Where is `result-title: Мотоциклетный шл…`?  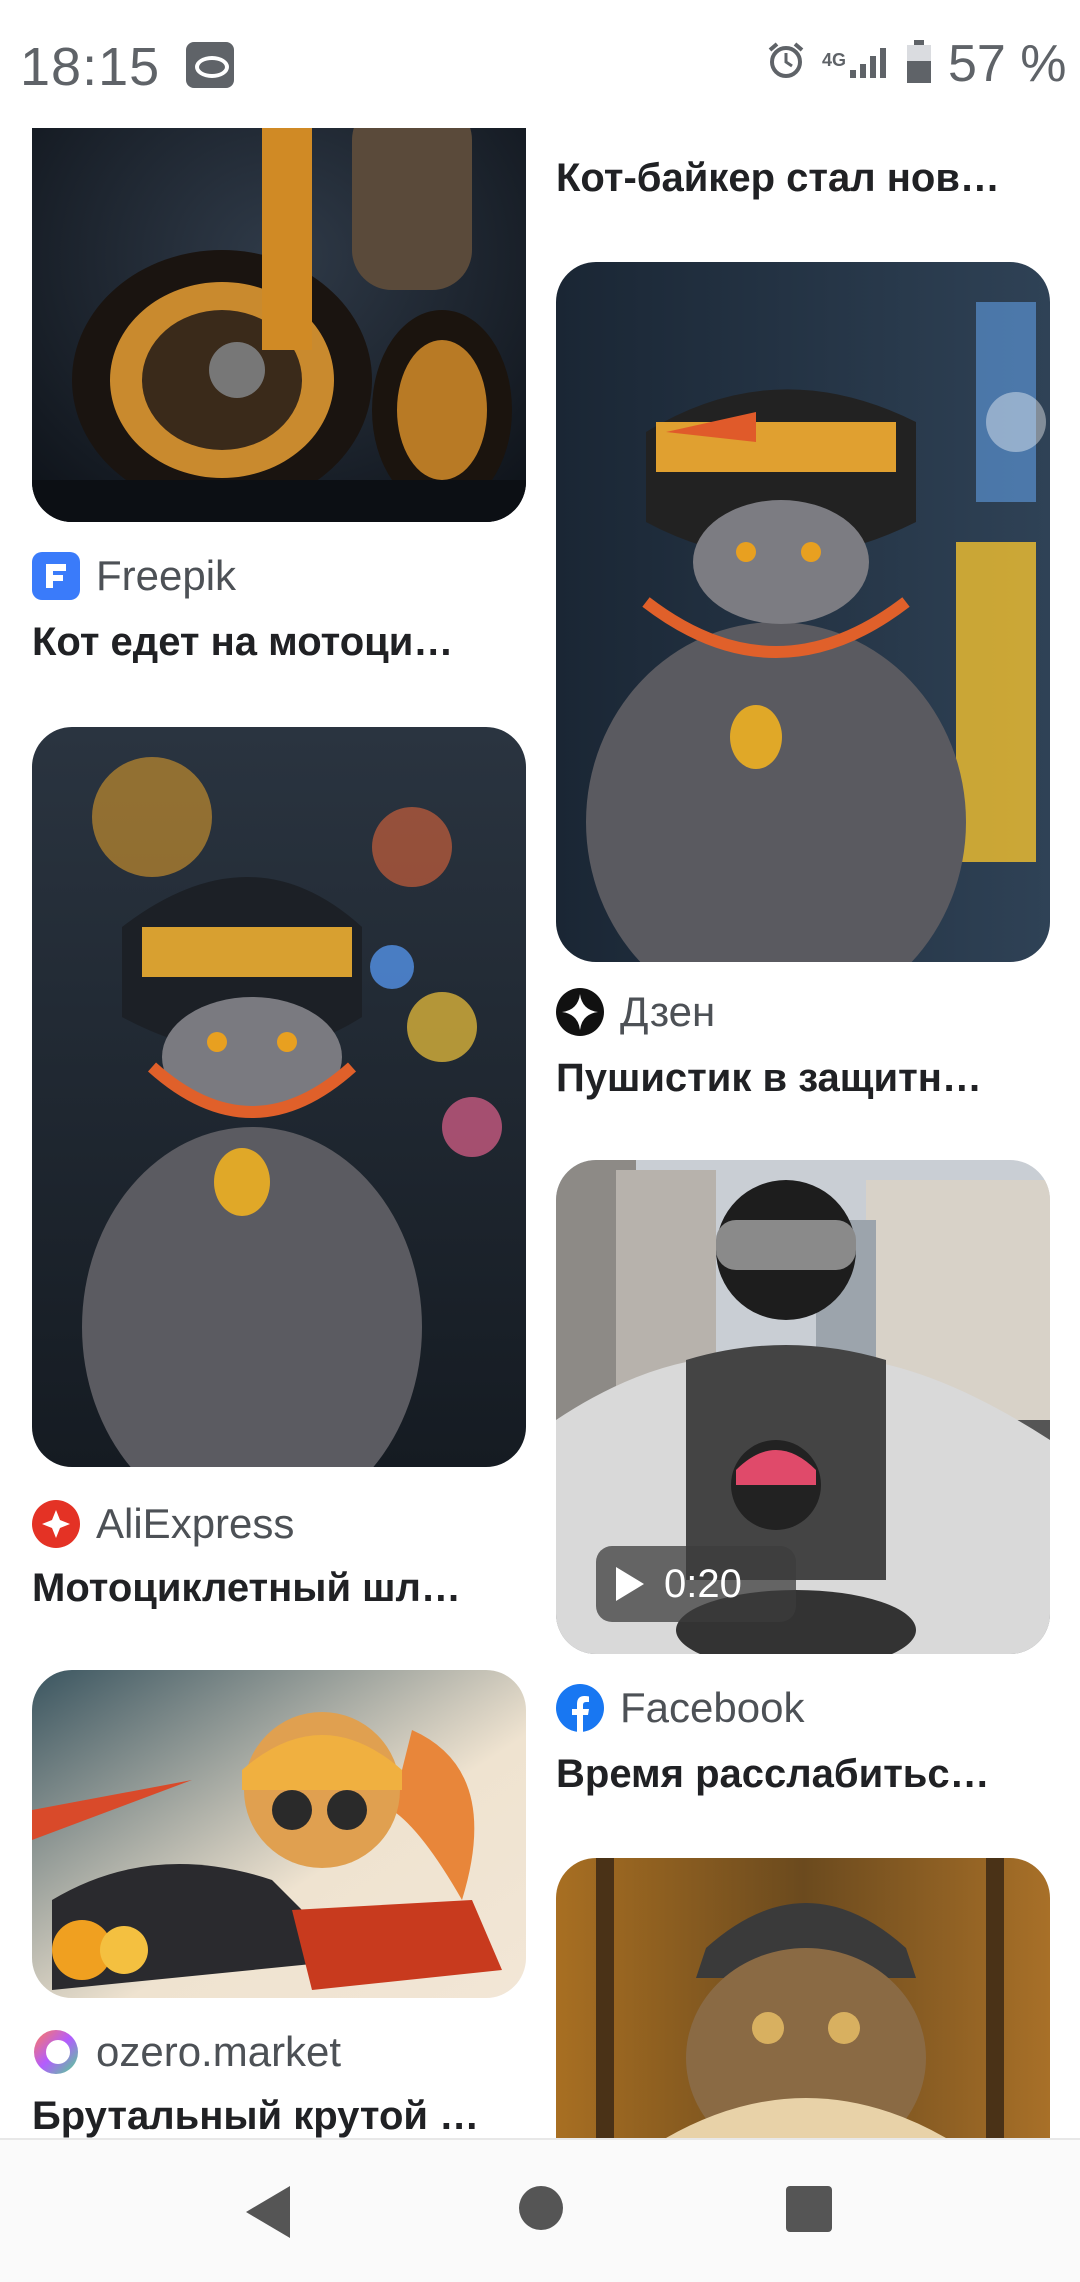
result-title: Мотоциклетный шл… is located at coordinates (246, 1588).